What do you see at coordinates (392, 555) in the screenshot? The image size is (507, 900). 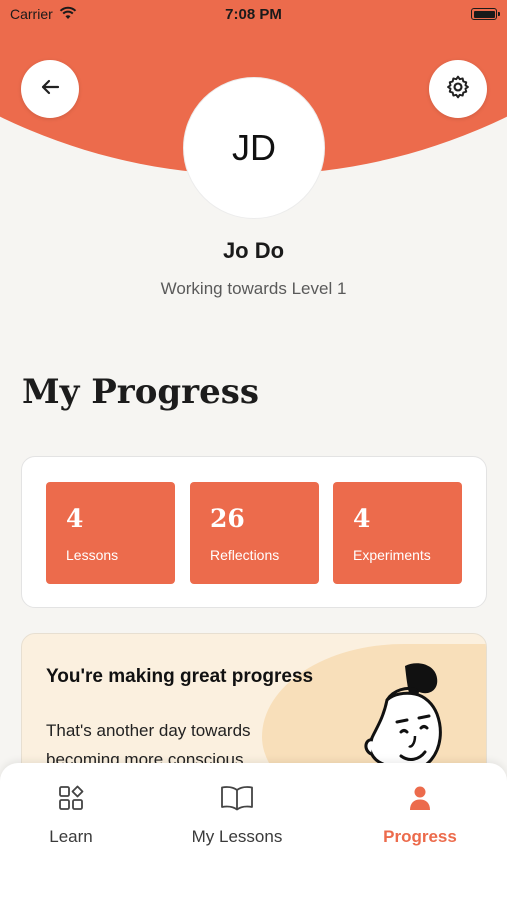 I see `stat-label: Experiments` at bounding box center [392, 555].